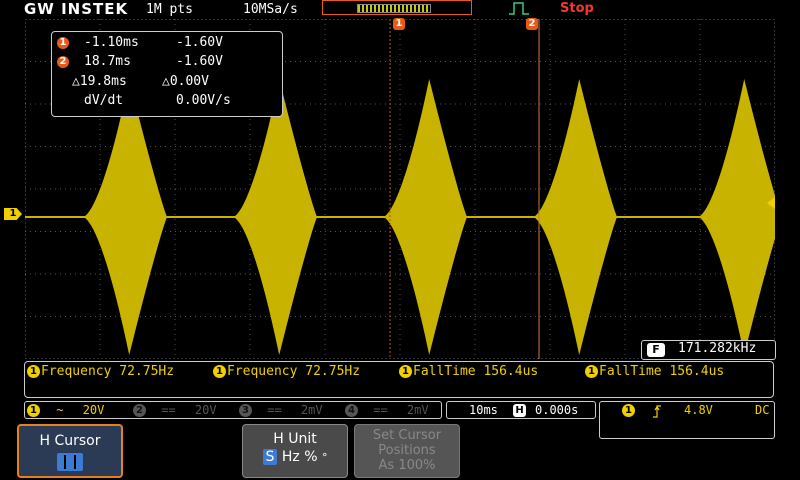 This screenshot has width=800, height=480. Describe the element at coordinates (185, 81) in the screenshot. I see `delta-volt: △0.00V` at that location.